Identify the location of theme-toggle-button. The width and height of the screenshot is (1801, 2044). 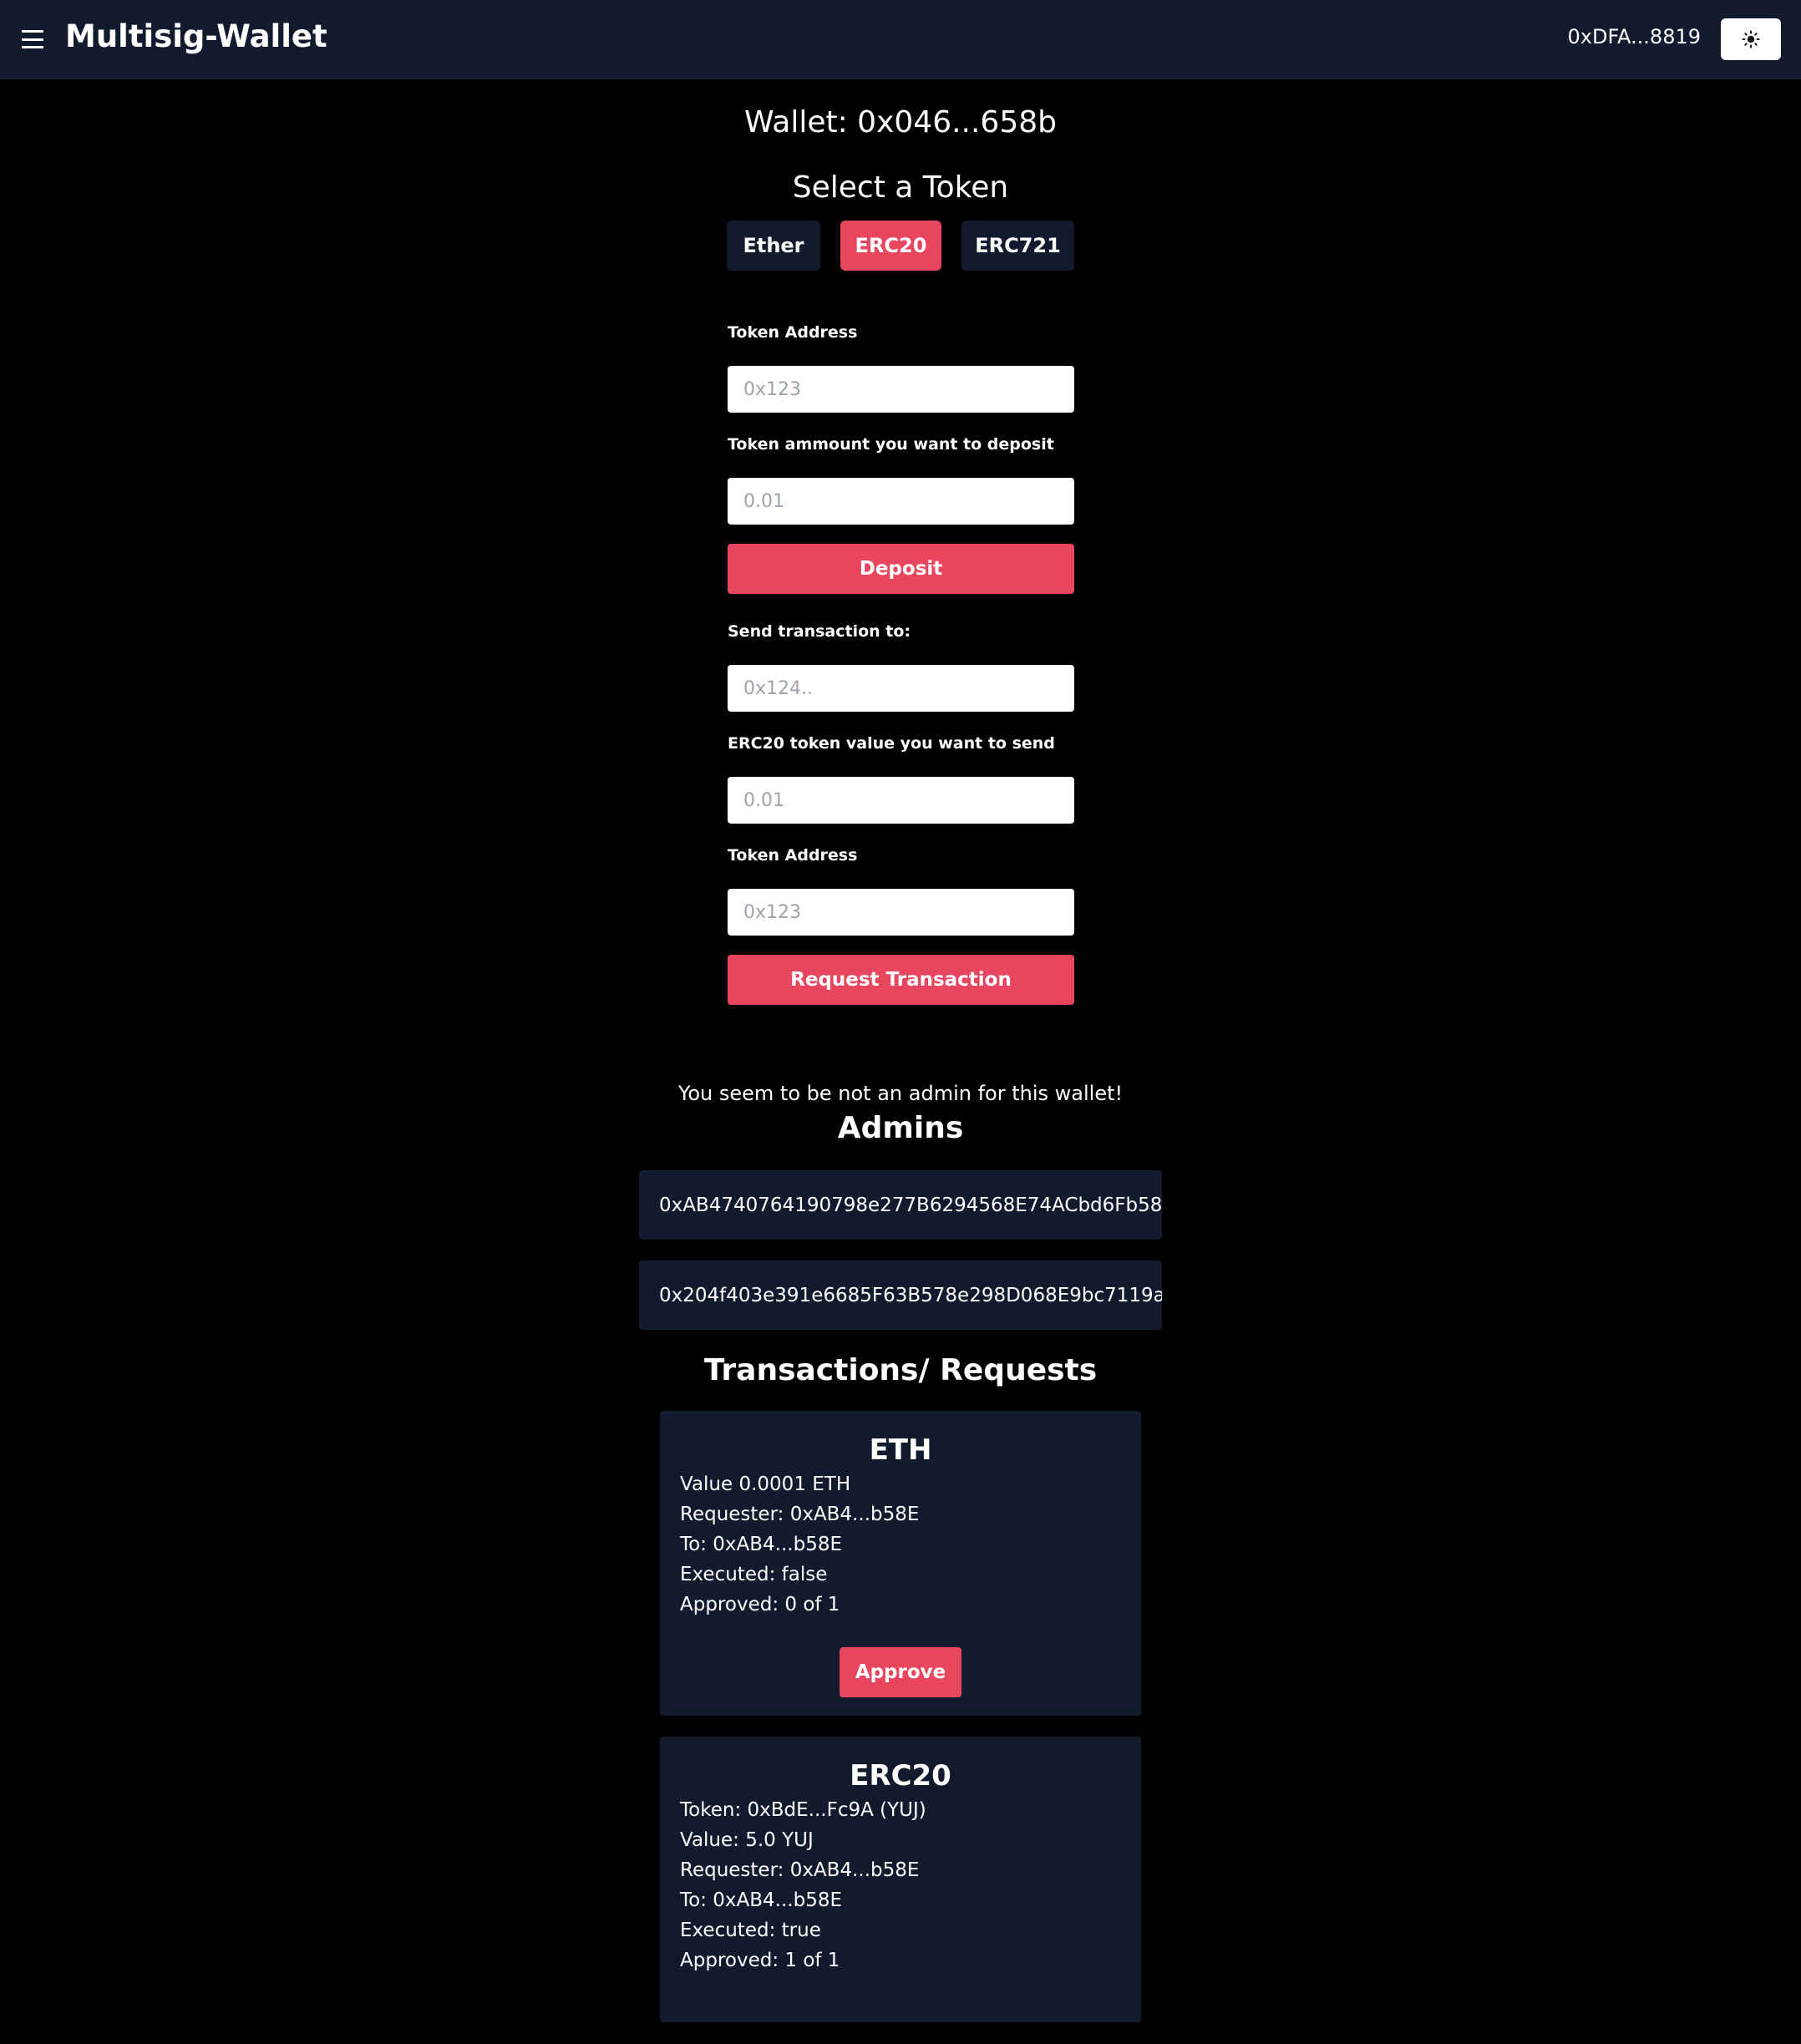
(1751, 39).